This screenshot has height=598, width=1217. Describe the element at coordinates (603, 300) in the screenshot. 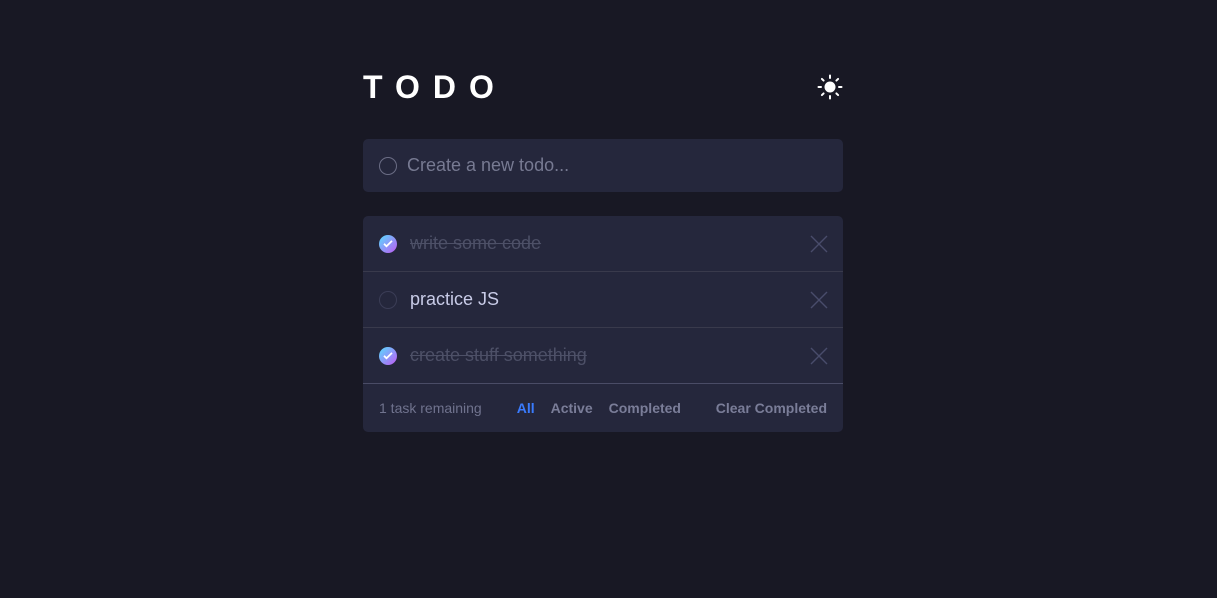

I see `todo-item: practice JS` at that location.